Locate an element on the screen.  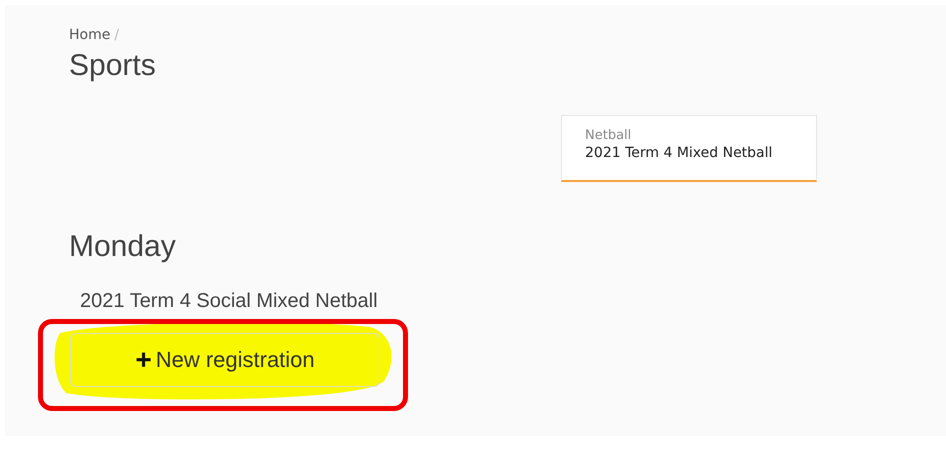
league-name: 2021 Term 4 Social Mixed Netball is located at coordinates (229, 301).